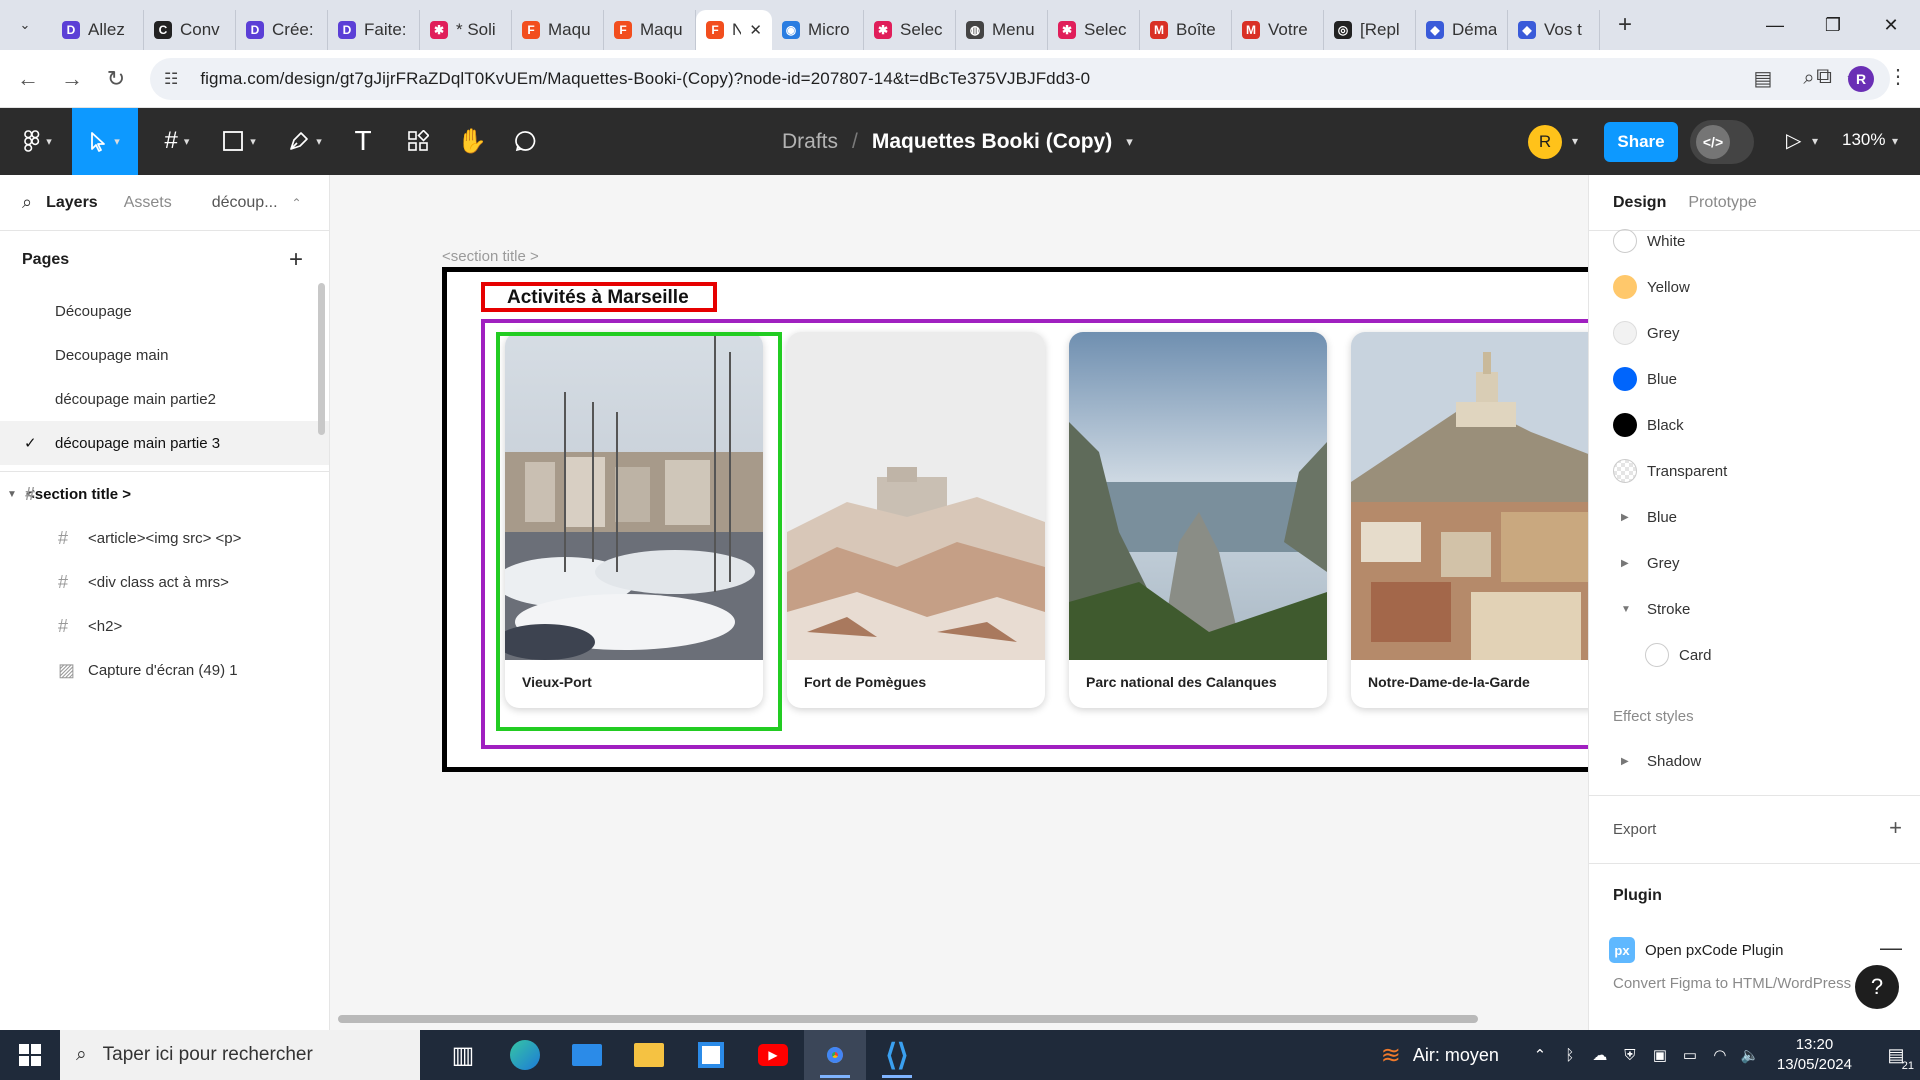  Describe the element at coordinates (1754, 379) in the screenshot. I see `color-style-blue: Blue` at that location.